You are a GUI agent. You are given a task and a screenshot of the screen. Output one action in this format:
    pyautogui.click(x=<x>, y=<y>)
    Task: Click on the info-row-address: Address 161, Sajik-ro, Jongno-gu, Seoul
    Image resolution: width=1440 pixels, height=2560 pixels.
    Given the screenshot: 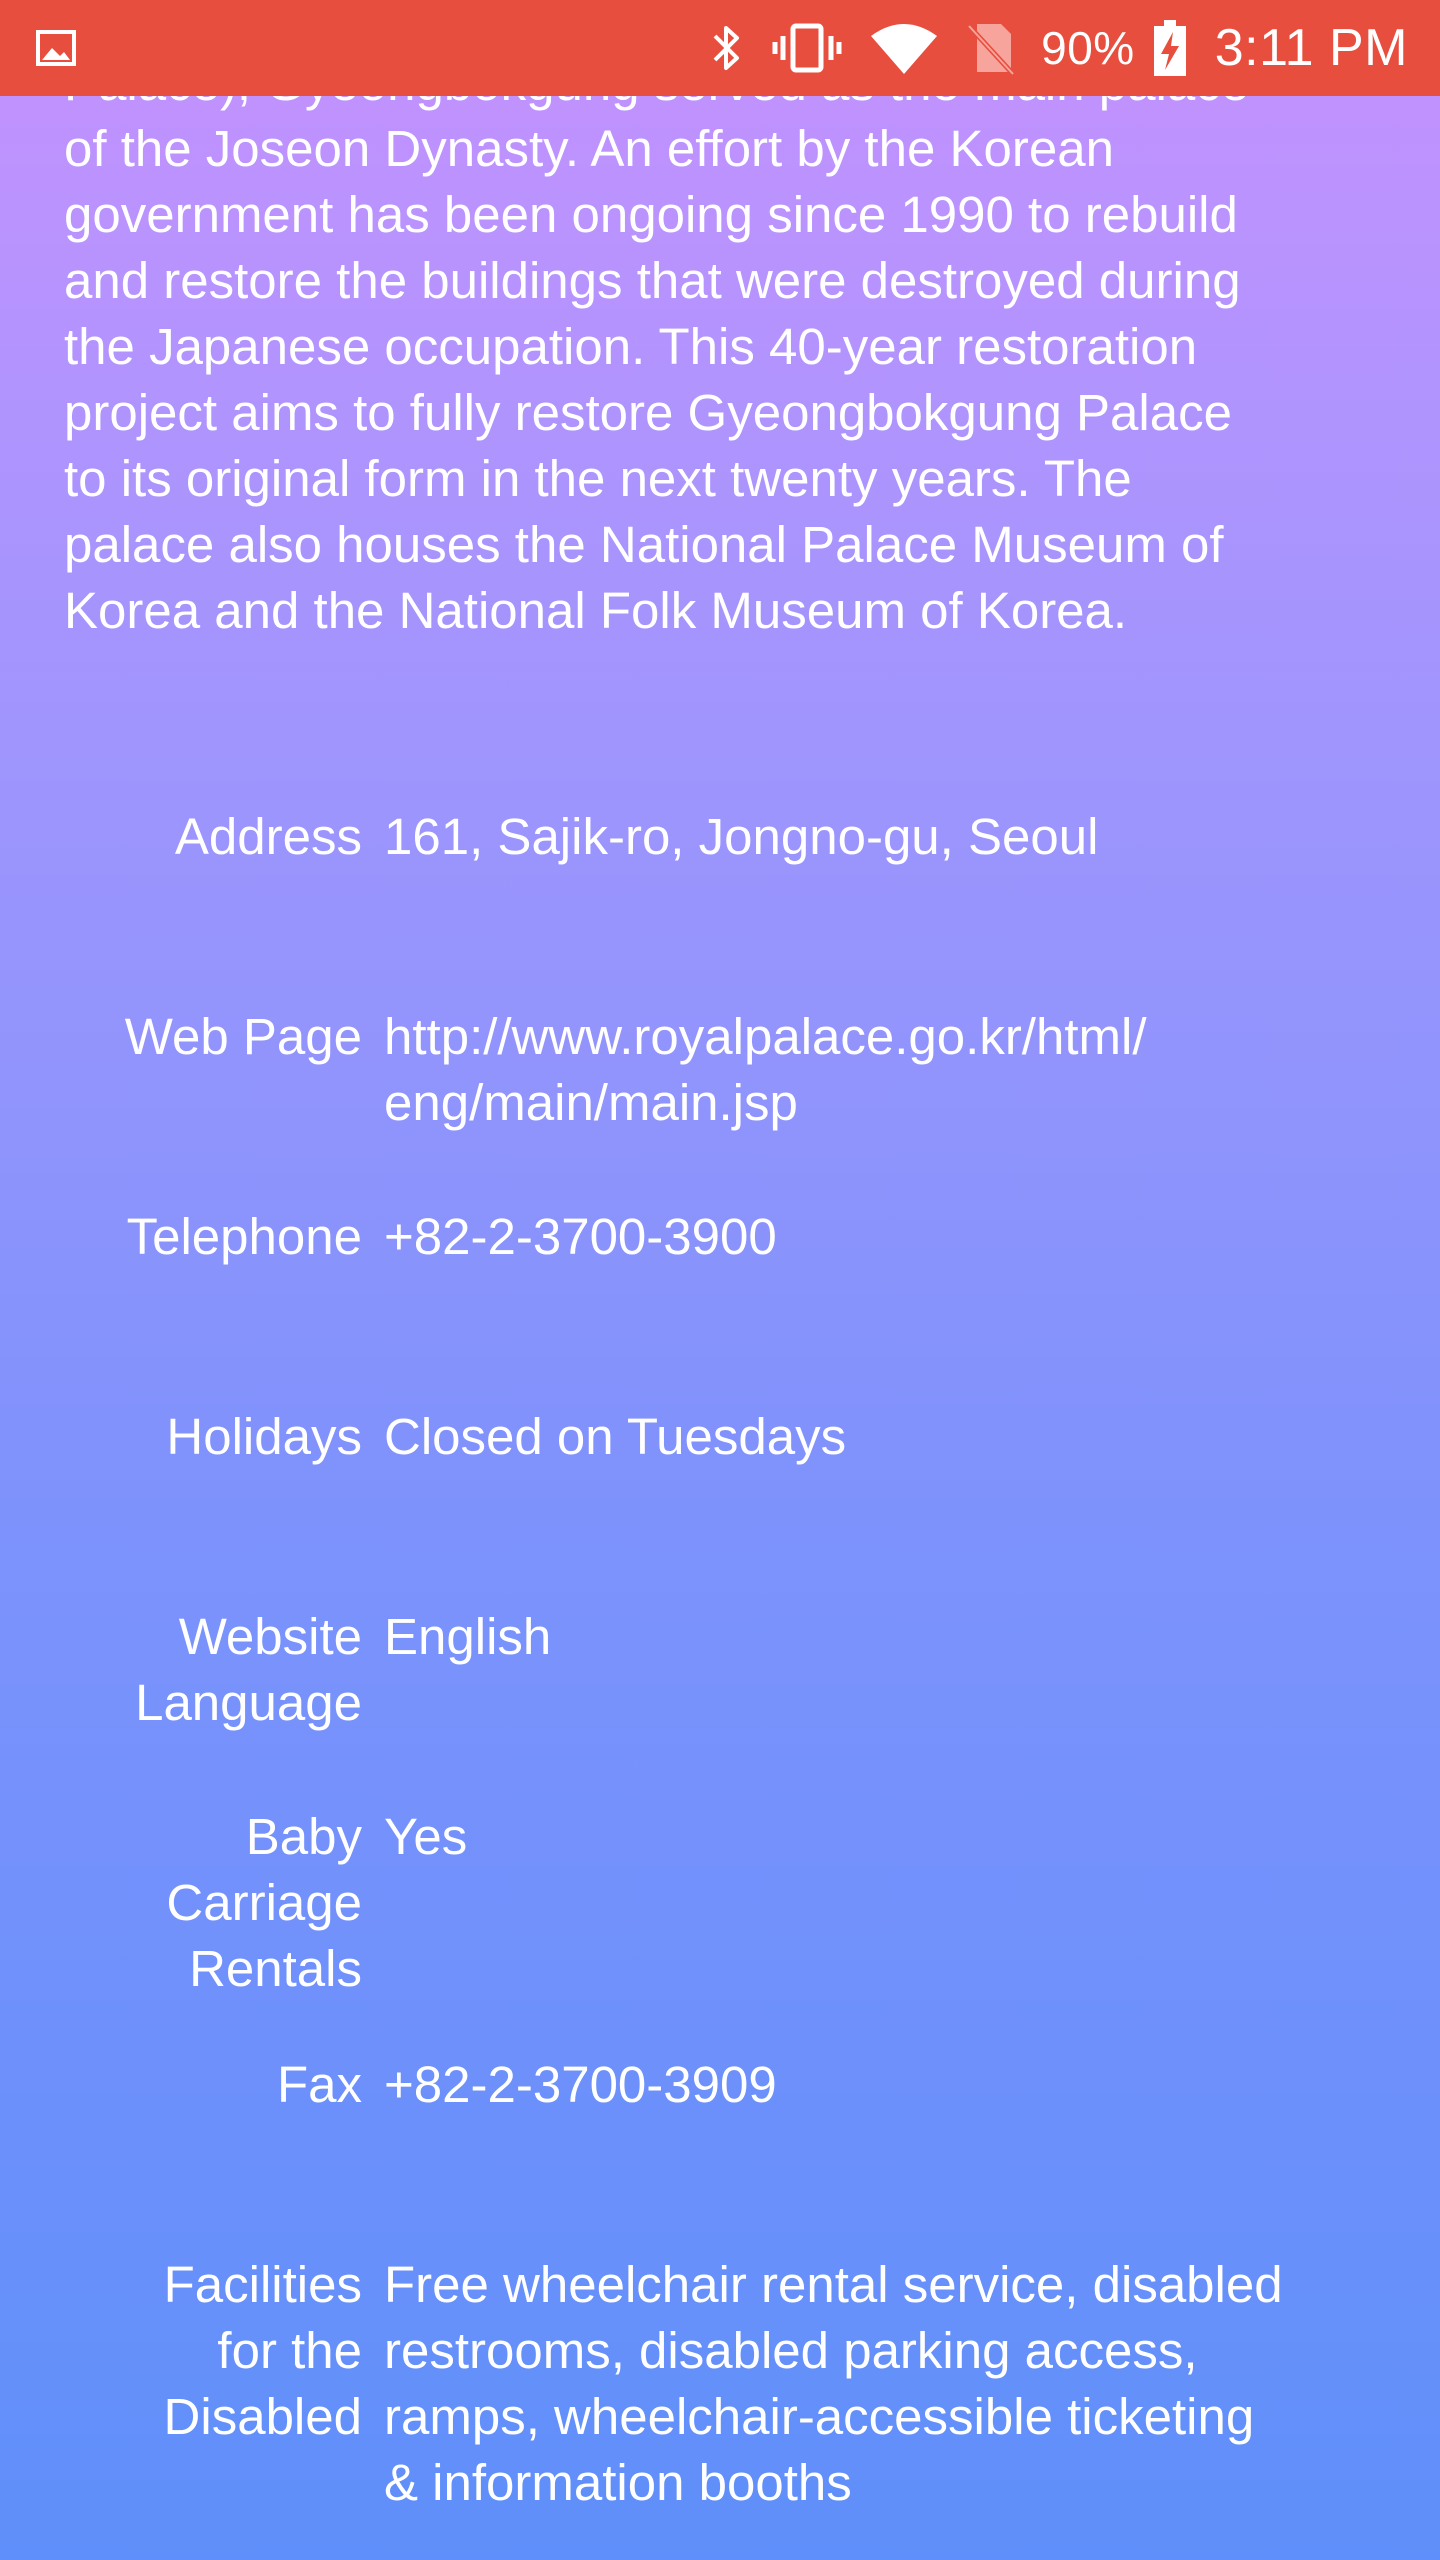 What is the action you would take?
    pyautogui.click(x=720, y=837)
    